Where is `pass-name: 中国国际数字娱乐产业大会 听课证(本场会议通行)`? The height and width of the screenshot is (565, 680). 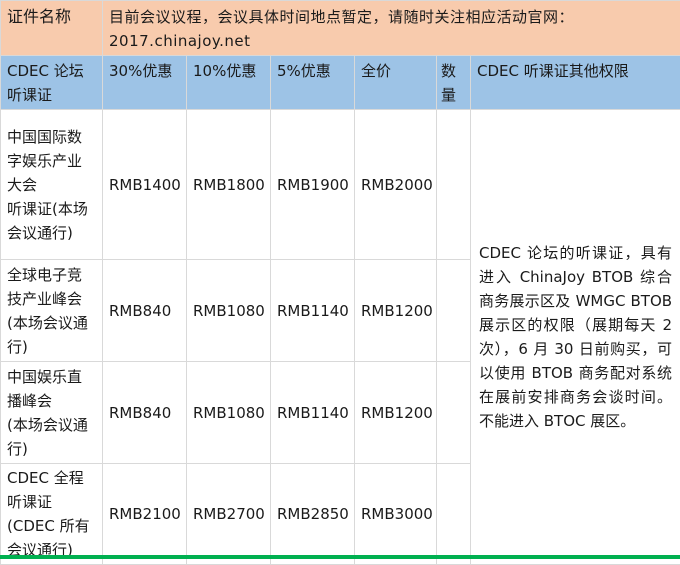
pass-name: 中国国际数字娱乐产业大会 听课证(本场会议通行) is located at coordinates (52, 185).